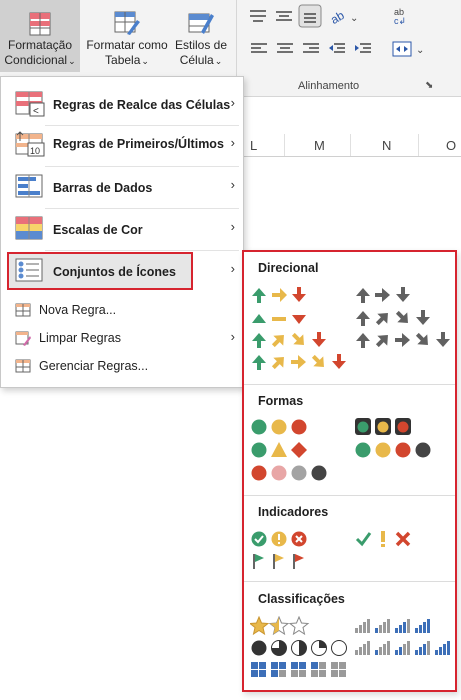 The height and width of the screenshot is (700, 461). Describe the element at coordinates (329, 86) in the screenshot. I see `alignment-group-label: Alinhamento` at that location.